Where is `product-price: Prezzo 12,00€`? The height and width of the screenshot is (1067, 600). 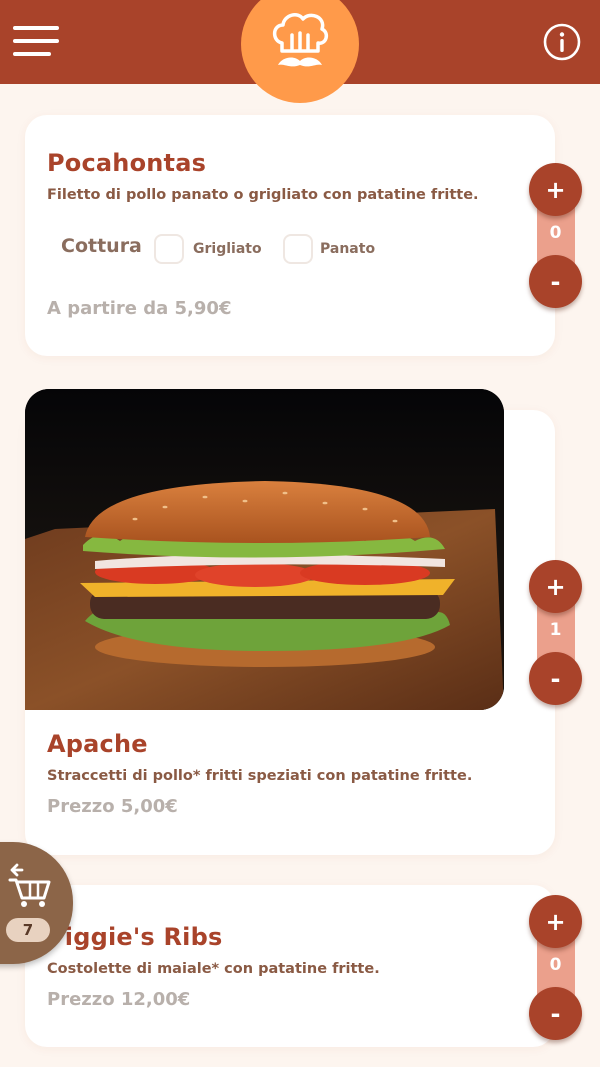 product-price: Prezzo 12,00€ is located at coordinates (119, 999).